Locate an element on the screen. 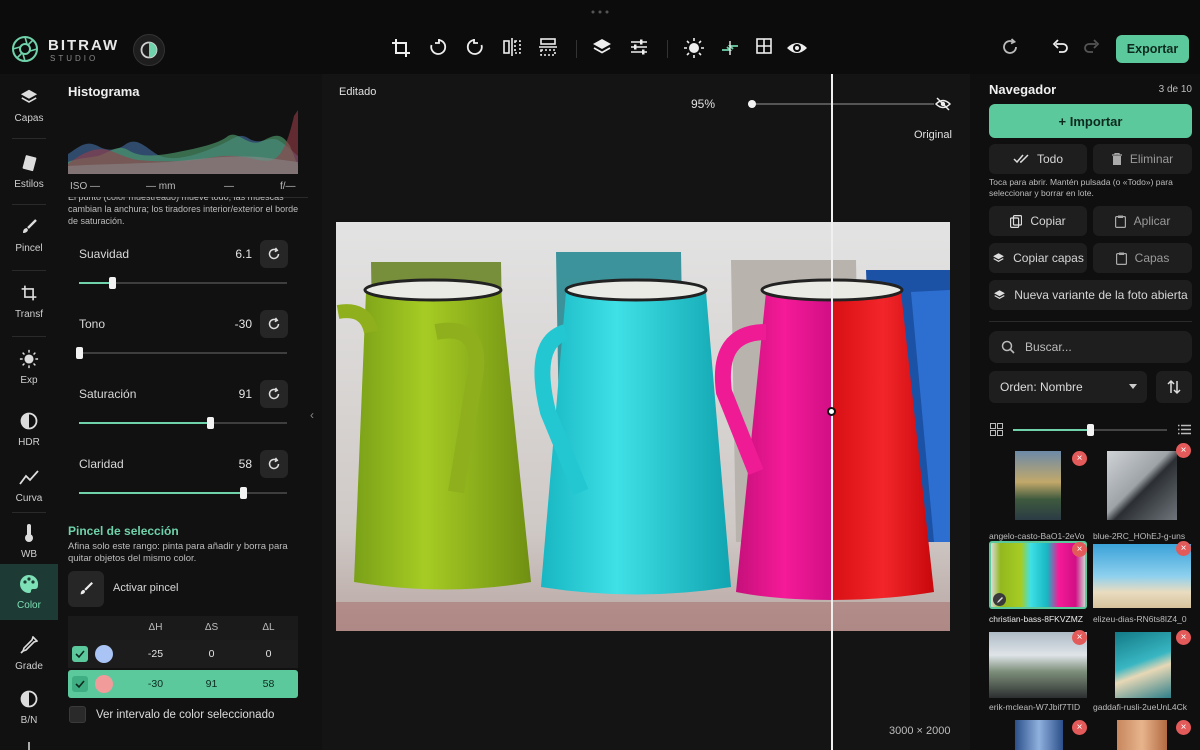 The height and width of the screenshot is (750, 1200). rail-item-bn: B/N is located at coordinates (29, 707).